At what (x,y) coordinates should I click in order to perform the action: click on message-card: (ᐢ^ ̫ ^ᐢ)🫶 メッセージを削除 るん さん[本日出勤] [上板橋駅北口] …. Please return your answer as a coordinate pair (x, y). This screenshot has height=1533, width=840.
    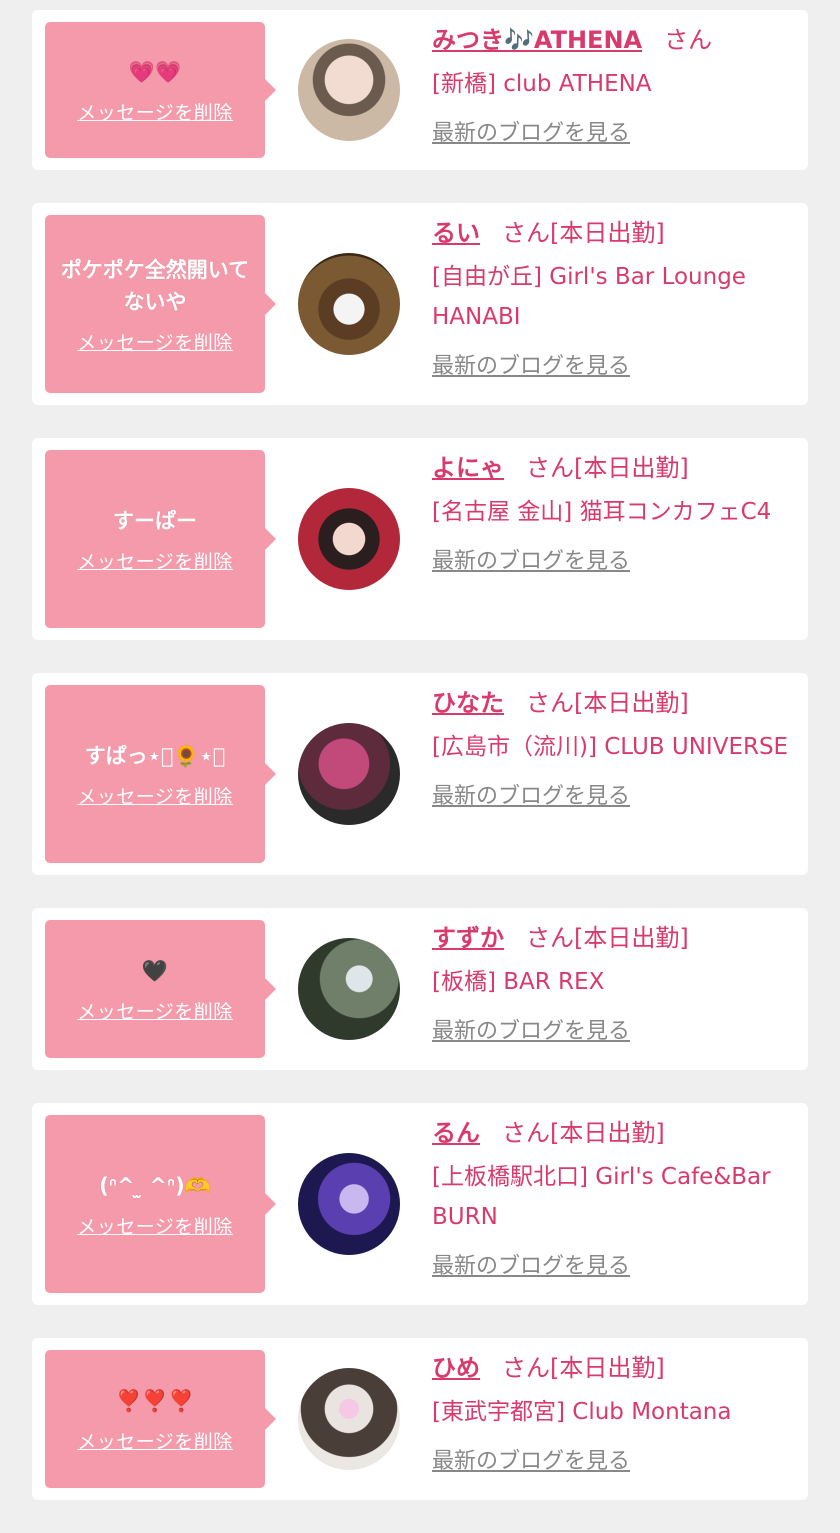
    Looking at the image, I should click on (420, 1204).